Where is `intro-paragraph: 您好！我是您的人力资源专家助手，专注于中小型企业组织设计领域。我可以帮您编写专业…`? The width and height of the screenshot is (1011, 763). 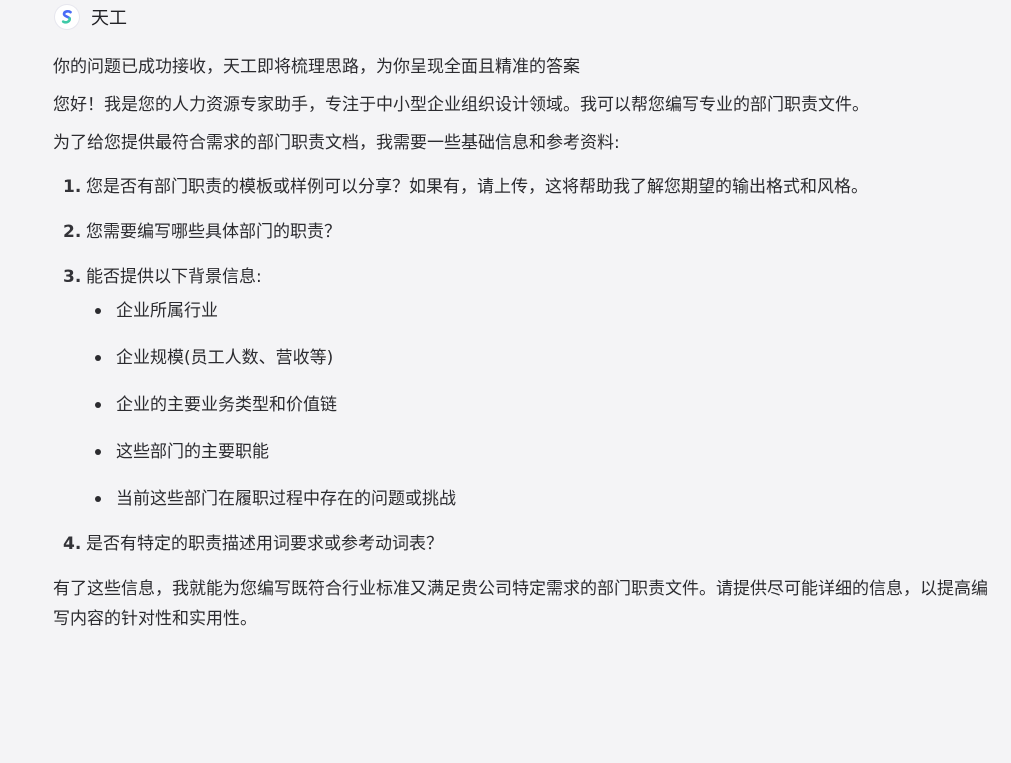 intro-paragraph: 您好！我是您的人力资源专家助手，专注于中小型企业组织设计领域。我可以帮您编写专业… is located at coordinates (461, 105).